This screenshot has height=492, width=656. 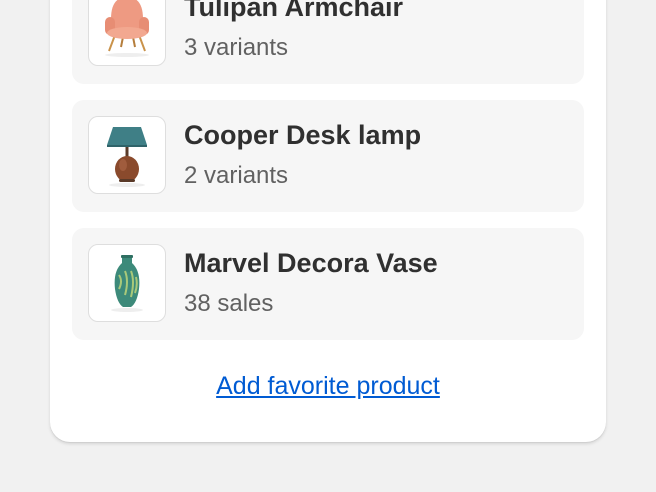 What do you see at coordinates (236, 175) in the screenshot?
I see `product-meta: 2 variants` at bounding box center [236, 175].